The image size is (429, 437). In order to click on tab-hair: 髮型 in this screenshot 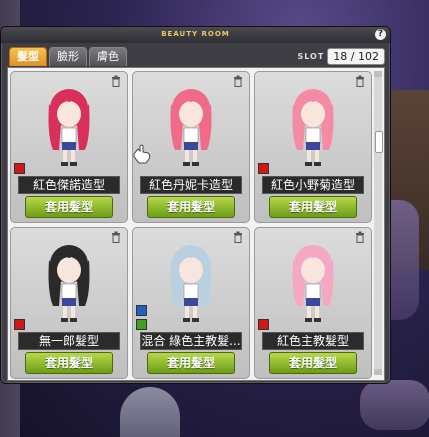, I will do `click(28, 56)`.